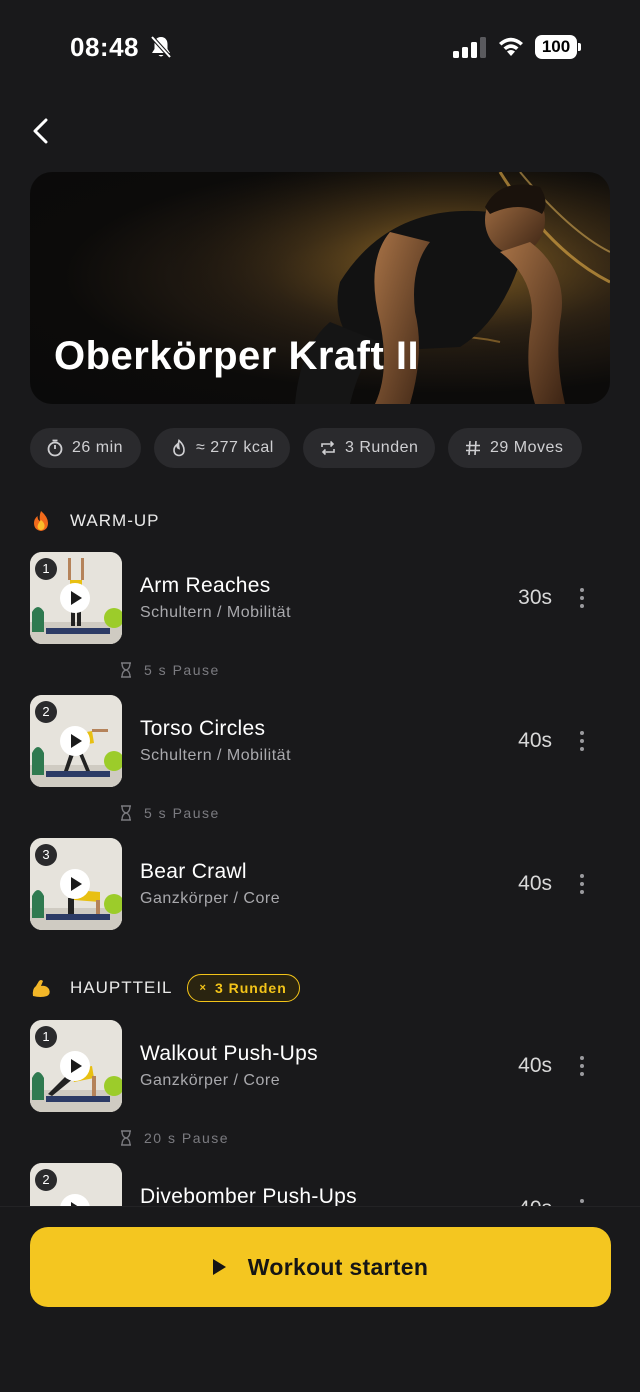 The image size is (640, 1392). Describe the element at coordinates (205, 585) in the screenshot. I see `exercise-name: Arm Reaches` at that location.